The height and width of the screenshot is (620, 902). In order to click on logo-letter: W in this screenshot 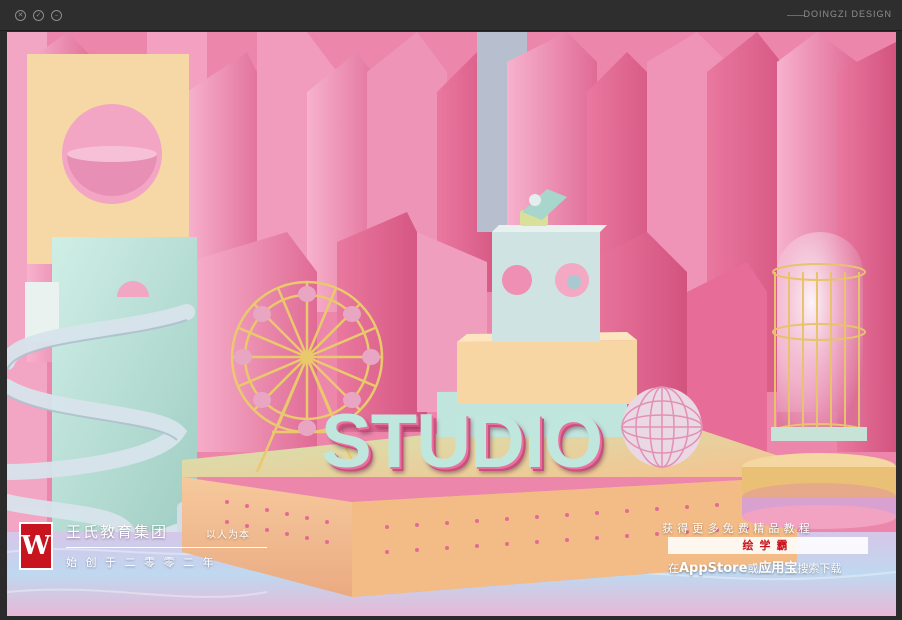, I will do `click(36, 546)`.